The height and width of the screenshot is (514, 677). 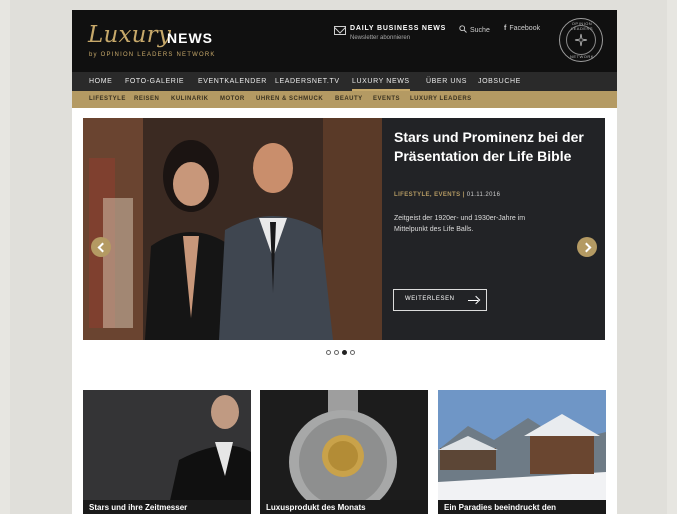 I want to click on logo-news: NEWS, so click(x=190, y=38).